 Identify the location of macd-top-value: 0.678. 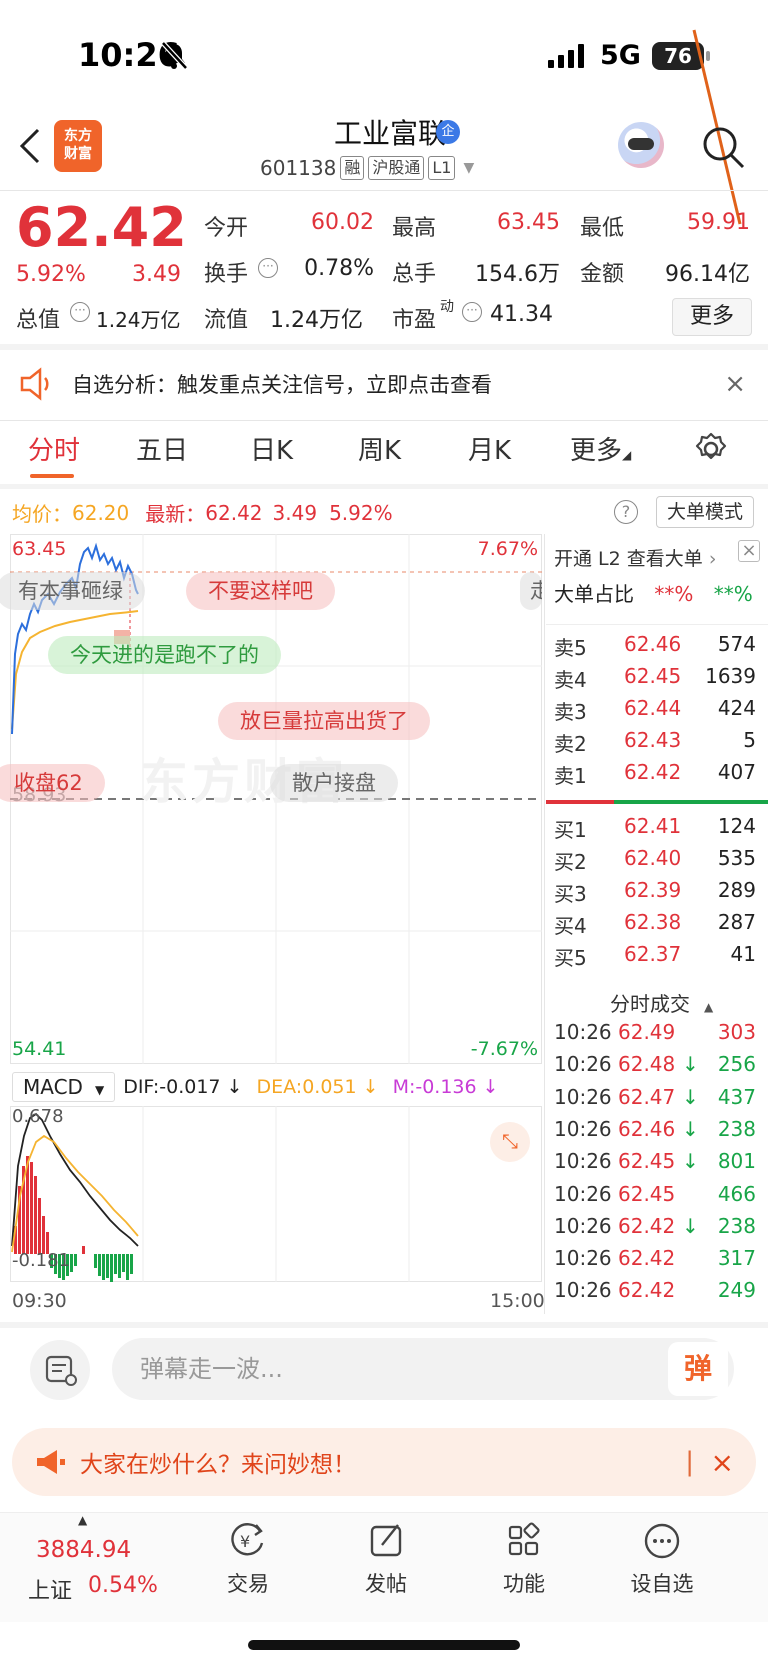
(38, 1116).